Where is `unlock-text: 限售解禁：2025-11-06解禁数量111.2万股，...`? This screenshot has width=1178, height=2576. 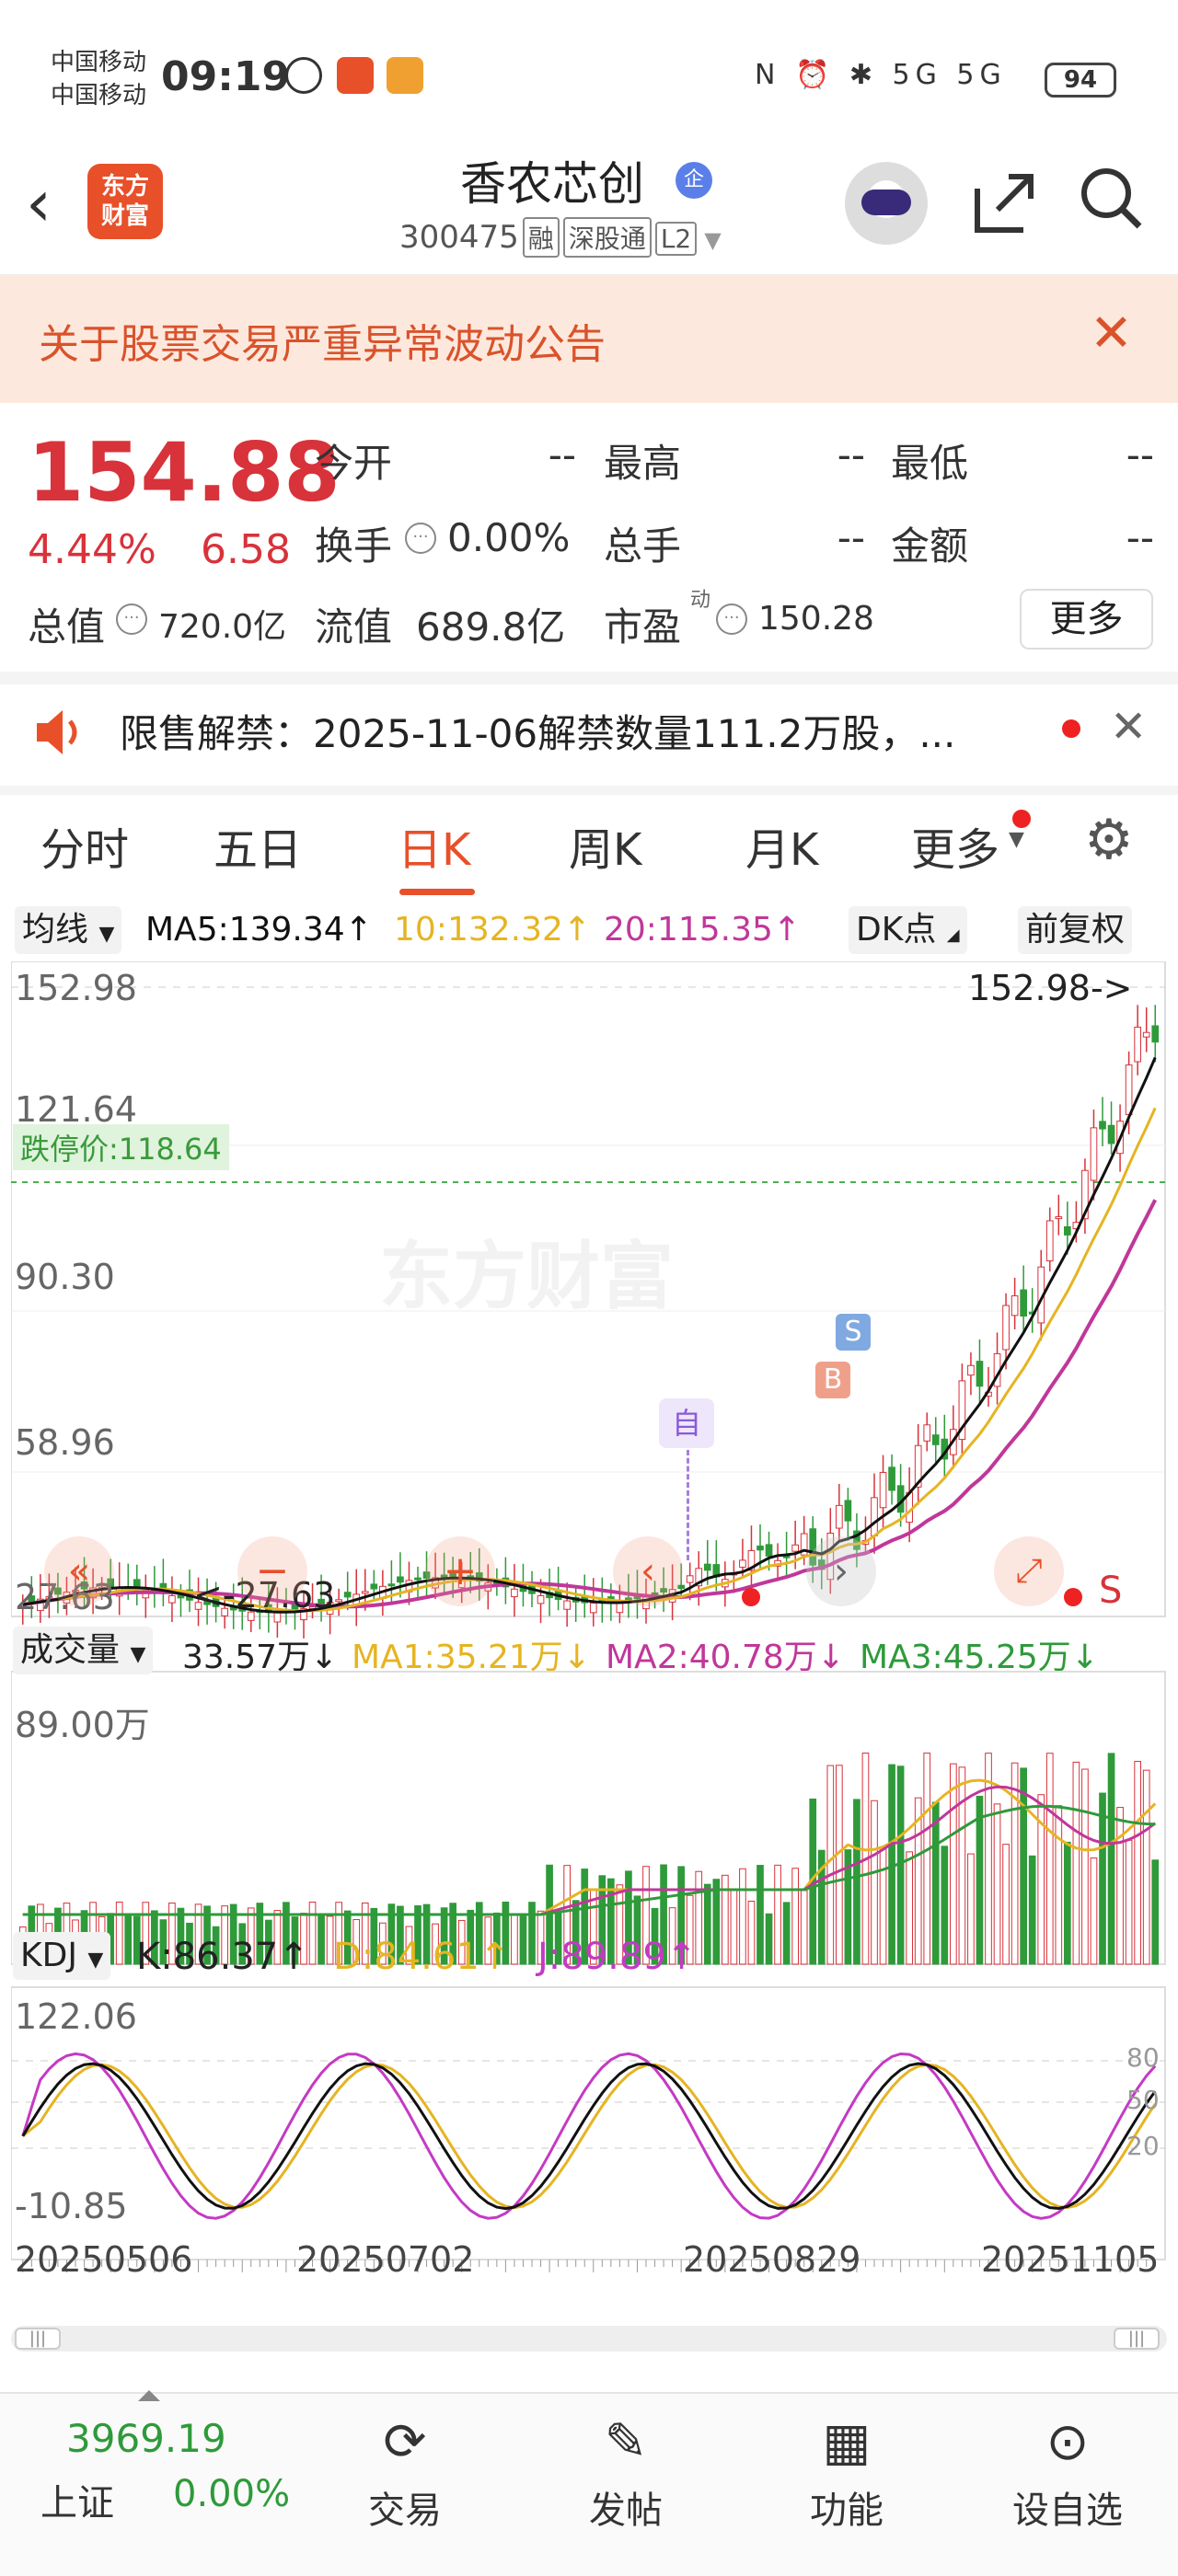
unlock-text: 限售解禁：2025-11-06解禁数量111.2万股，... is located at coordinates (537, 731).